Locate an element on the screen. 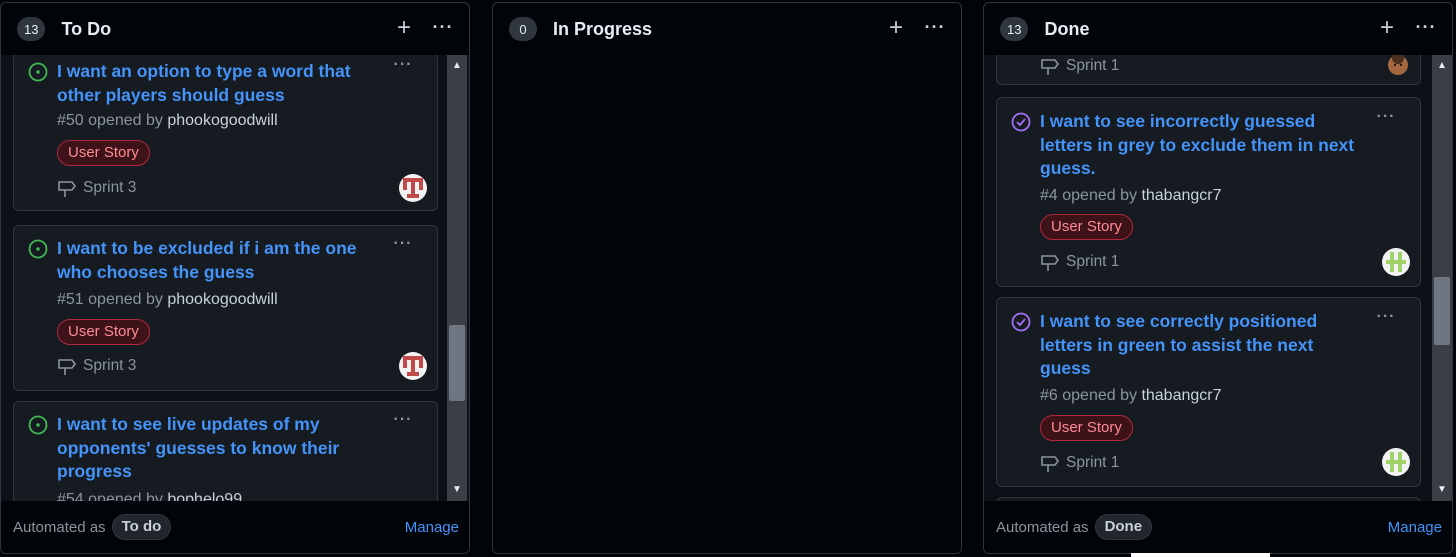  column-header: 13 To Do + ··· is located at coordinates (235, 29).